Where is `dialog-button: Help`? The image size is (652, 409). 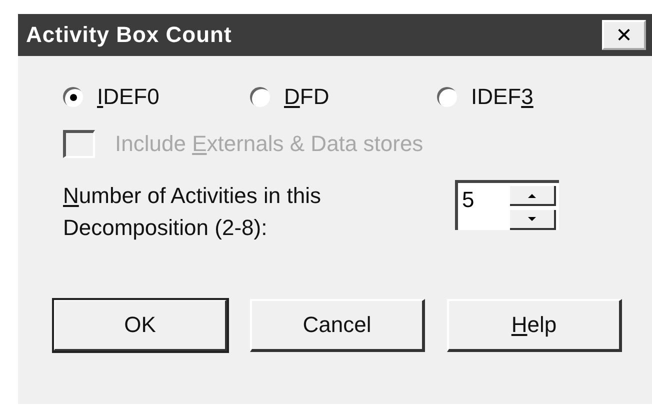 dialog-button: Help is located at coordinates (534, 325).